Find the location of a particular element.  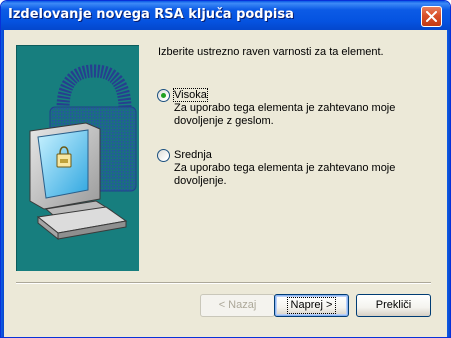

cancel-button-label: Prekliči is located at coordinates (393, 305).